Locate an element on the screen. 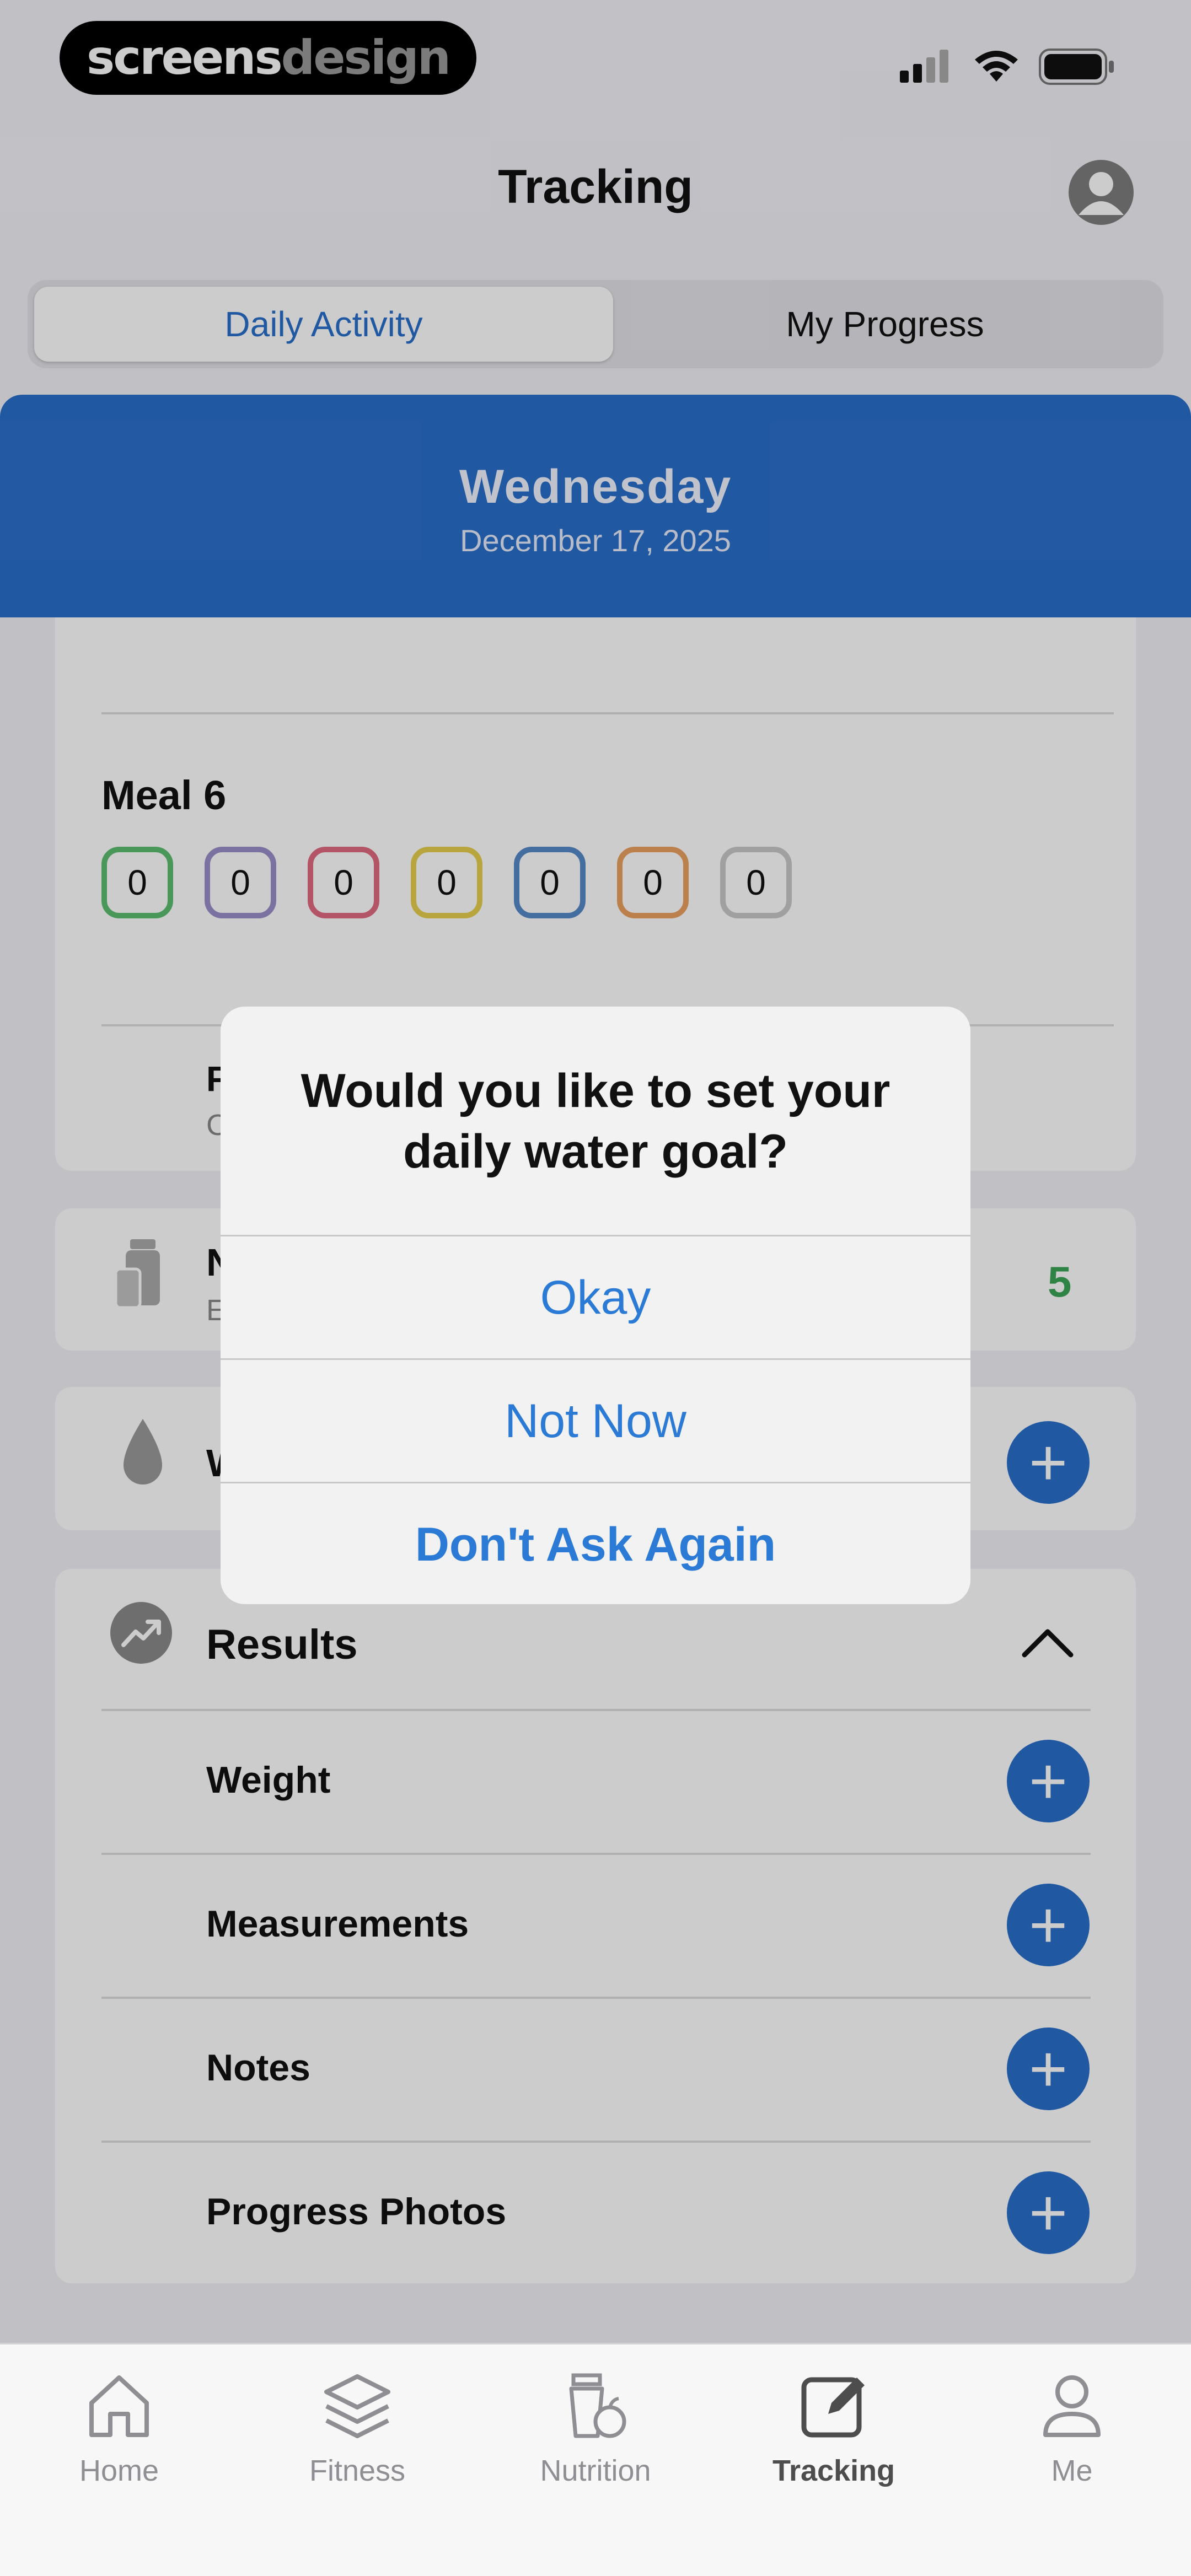 The width and height of the screenshot is (1191, 2576). tab-fitness: Fitness is located at coordinates (357, 2427).